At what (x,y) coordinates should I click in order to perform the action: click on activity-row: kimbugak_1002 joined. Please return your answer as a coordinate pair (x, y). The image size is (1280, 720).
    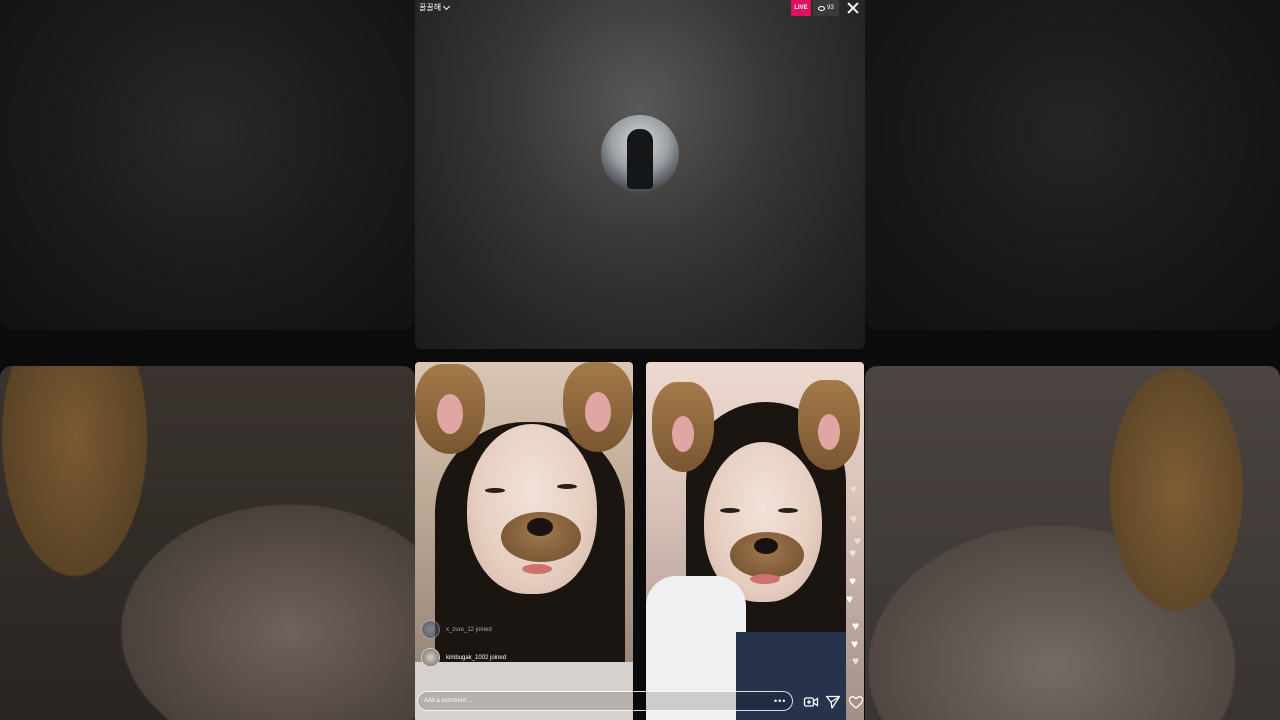
    Looking at the image, I should click on (463, 657).